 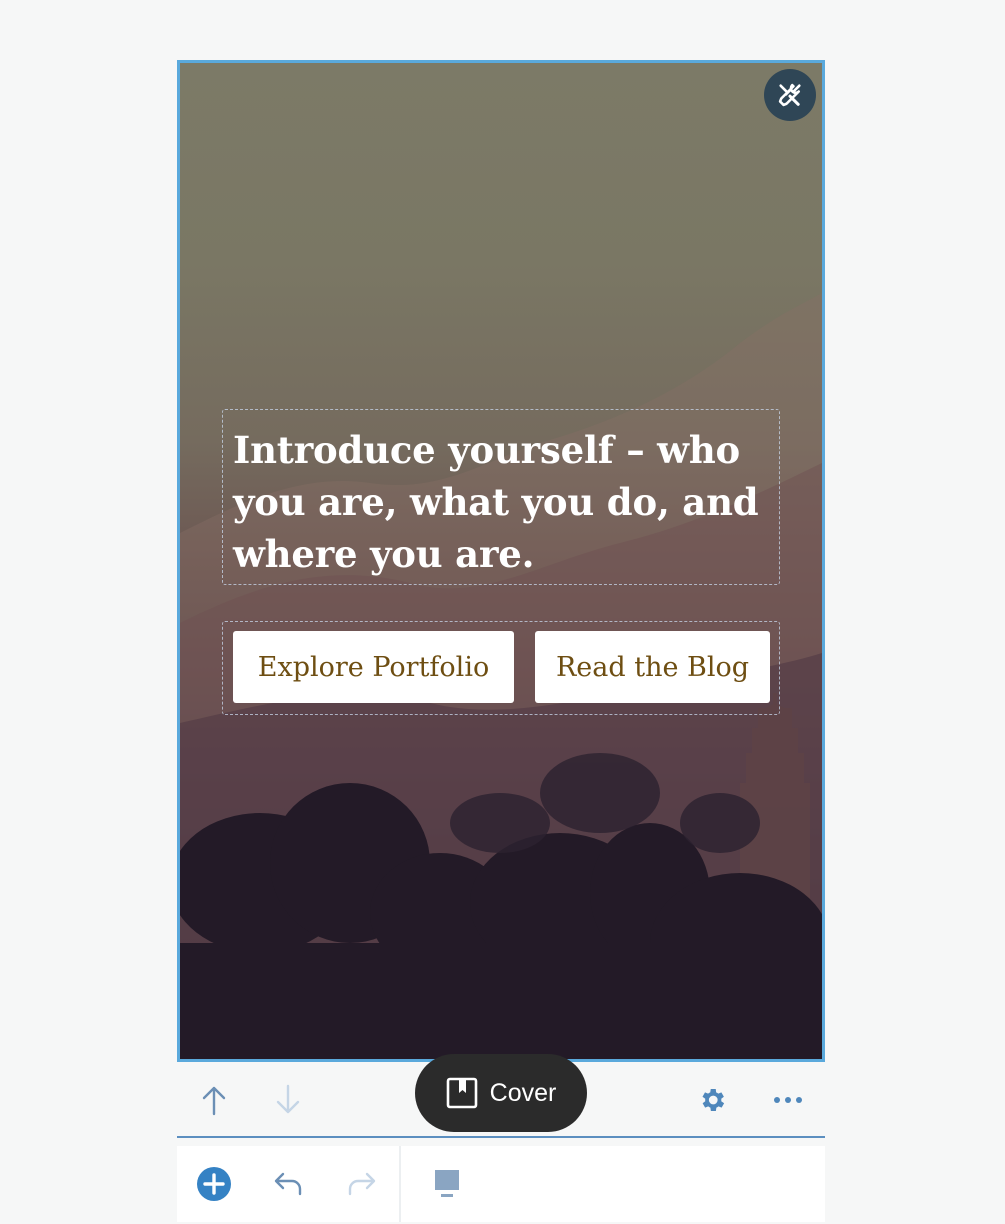 I want to click on block-toolbar: Cover, so click(x=501, y=1096).